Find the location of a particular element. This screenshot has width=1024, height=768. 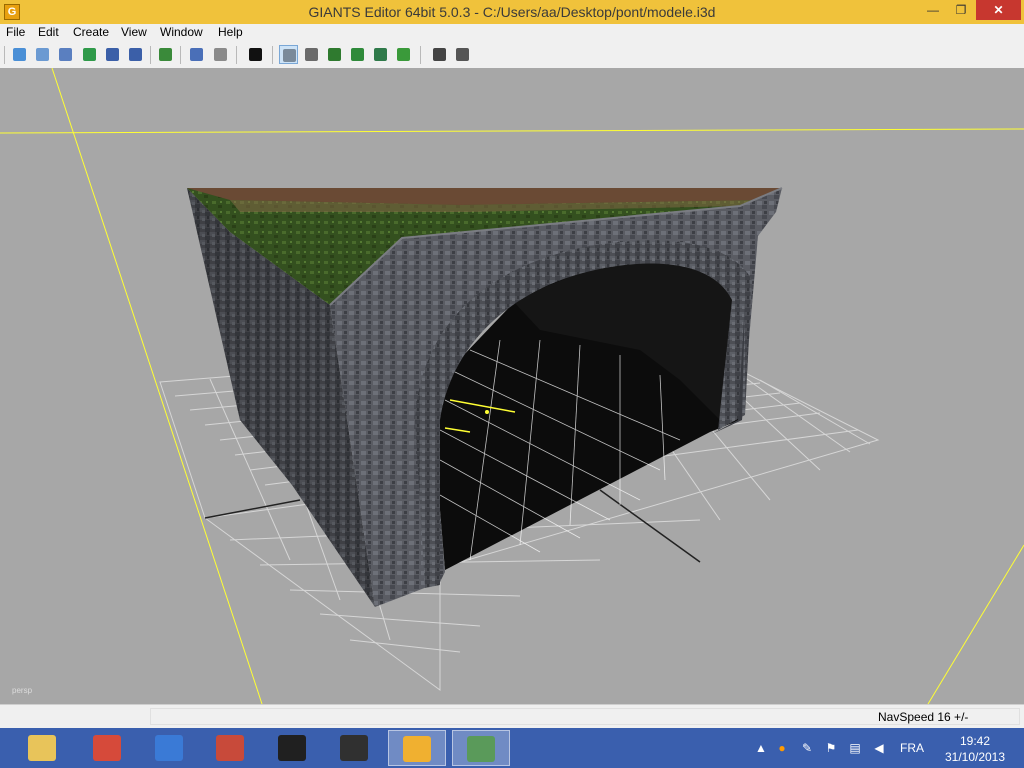

magnet-icon is located at coordinates (311, 54).